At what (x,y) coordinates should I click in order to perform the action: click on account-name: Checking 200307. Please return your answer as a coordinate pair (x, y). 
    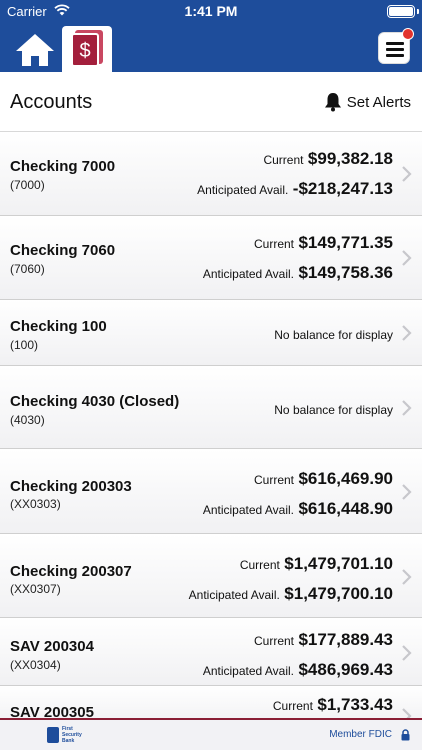
    Looking at the image, I should click on (71, 571).